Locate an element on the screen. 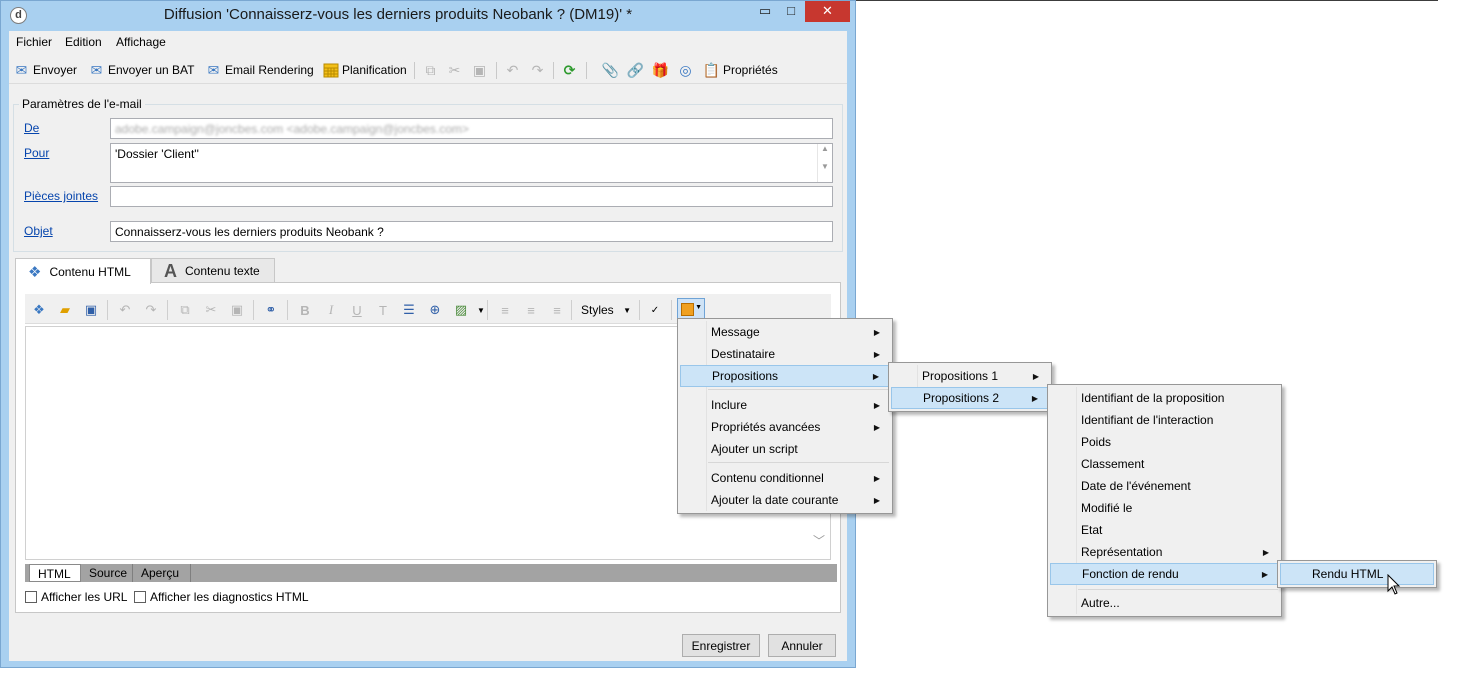 Image resolution: width=1480 pixels, height=675 pixels. send-proof-button: ✉ Envoyer un BAT is located at coordinates (141, 70).